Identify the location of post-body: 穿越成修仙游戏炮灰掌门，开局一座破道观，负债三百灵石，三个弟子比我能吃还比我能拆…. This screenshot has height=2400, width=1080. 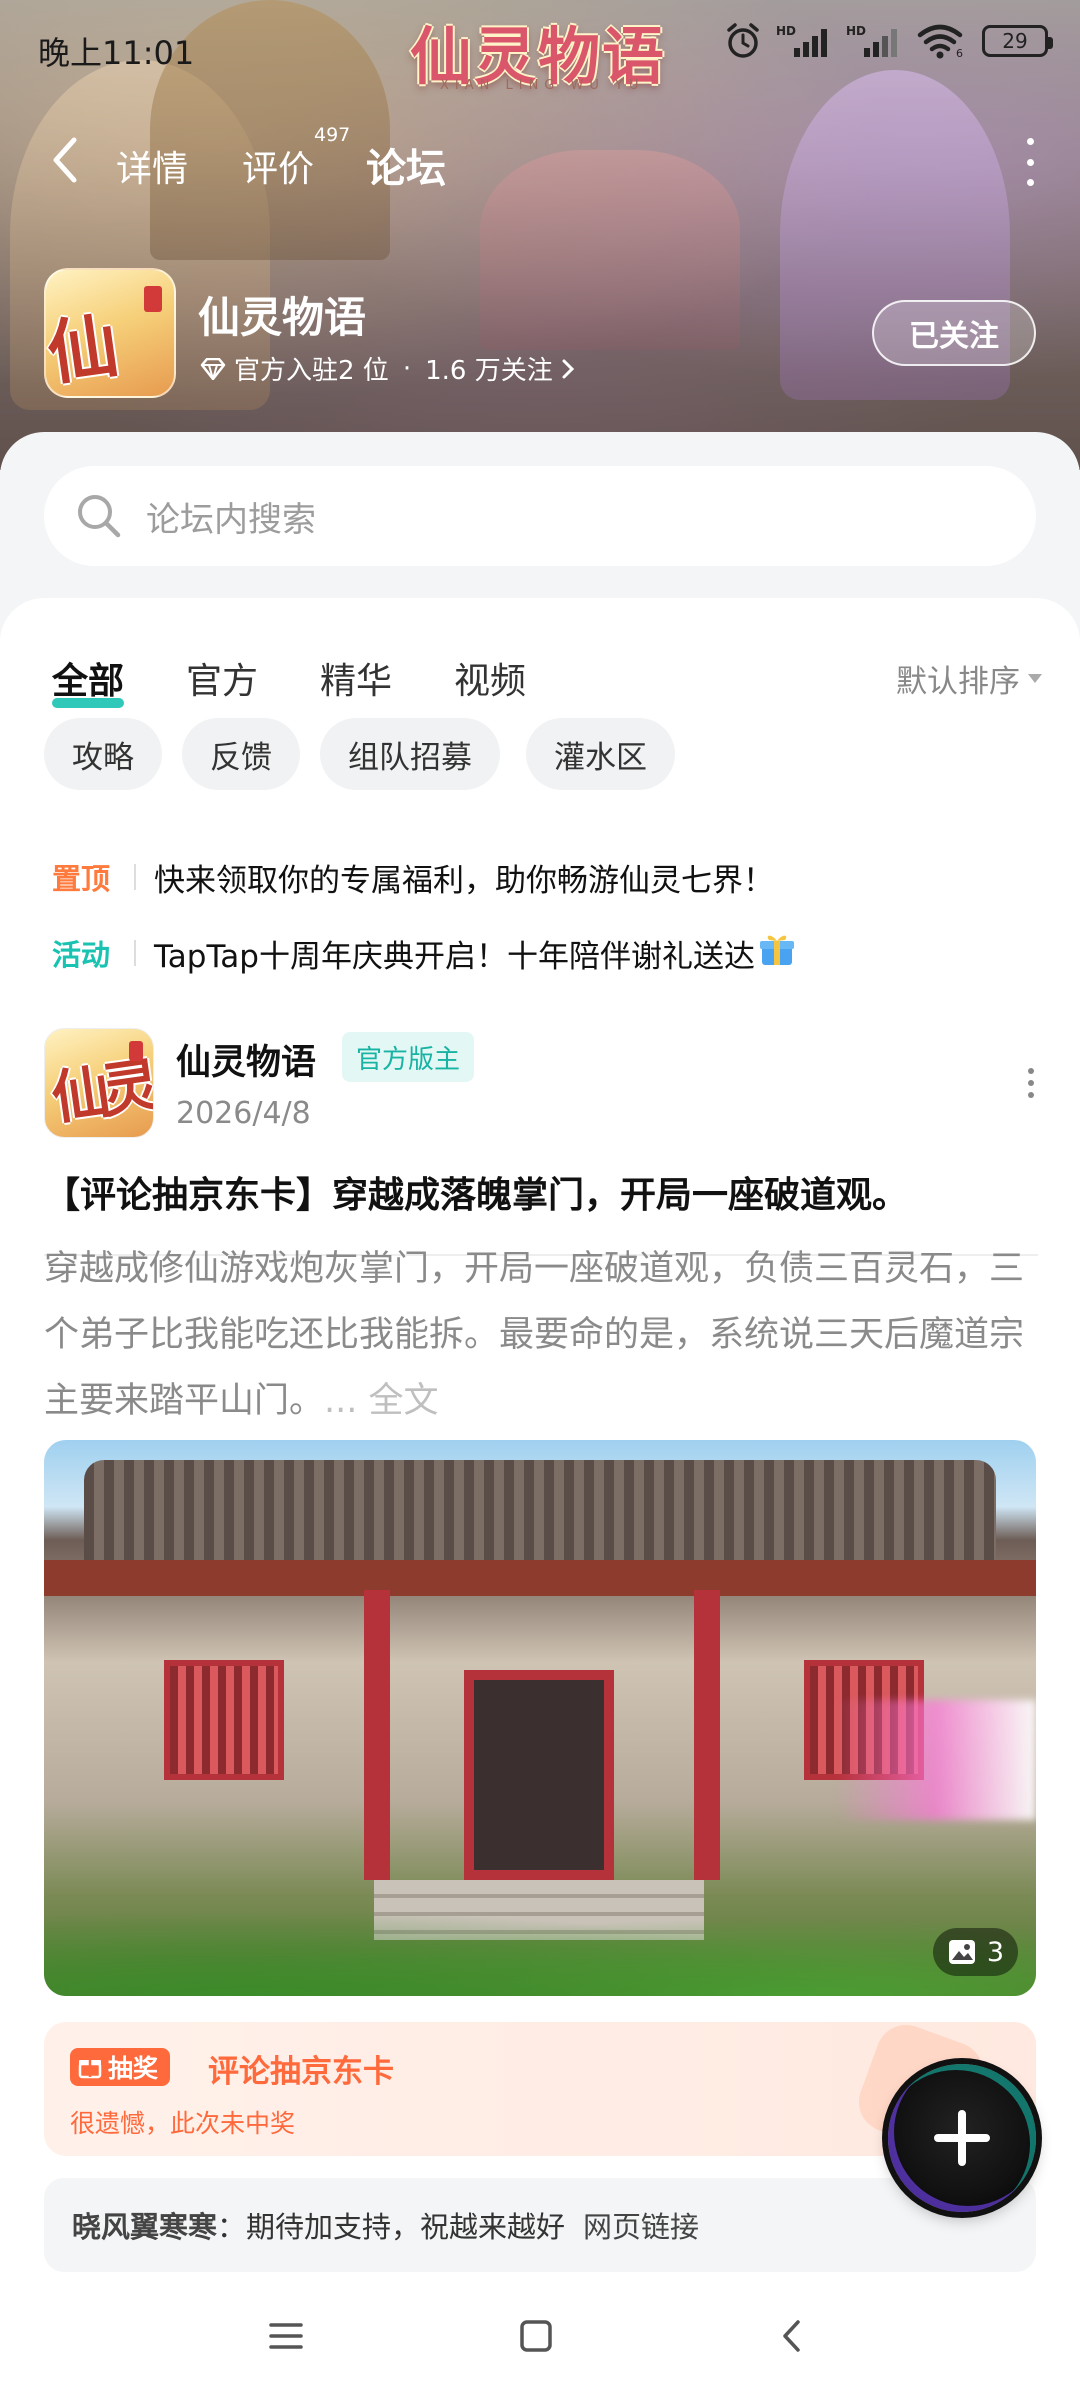
(544, 1335).